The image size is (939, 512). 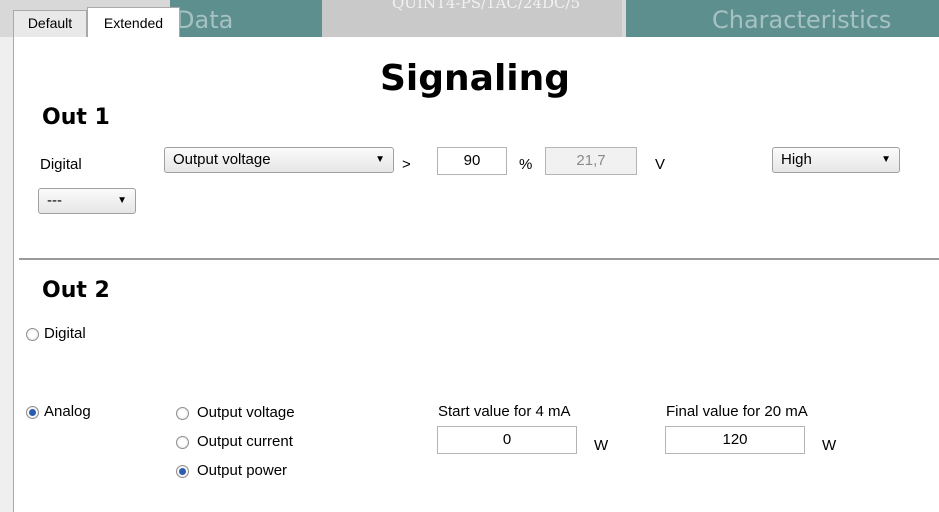 What do you see at coordinates (406, 164) in the screenshot?
I see `comparator-symbol: >` at bounding box center [406, 164].